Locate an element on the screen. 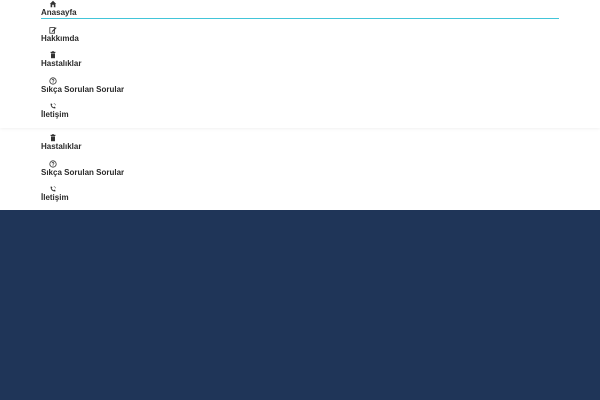 The image size is (600, 400). main-nav-item-anasayfa: Anasayfa is located at coordinates (126, 12).